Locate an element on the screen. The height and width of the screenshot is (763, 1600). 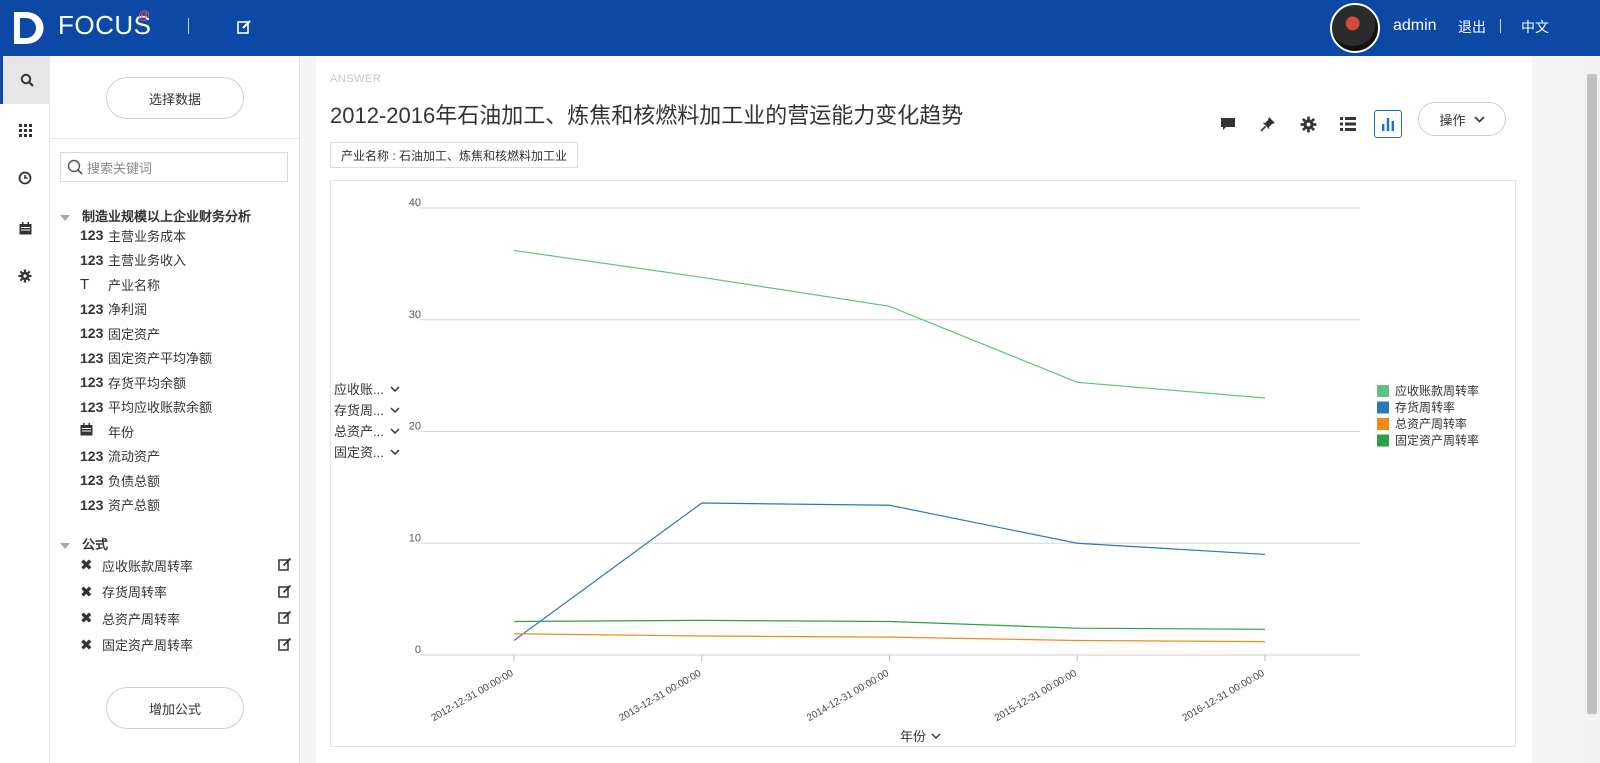
y-tick-label: 10 is located at coordinates (415, 538).